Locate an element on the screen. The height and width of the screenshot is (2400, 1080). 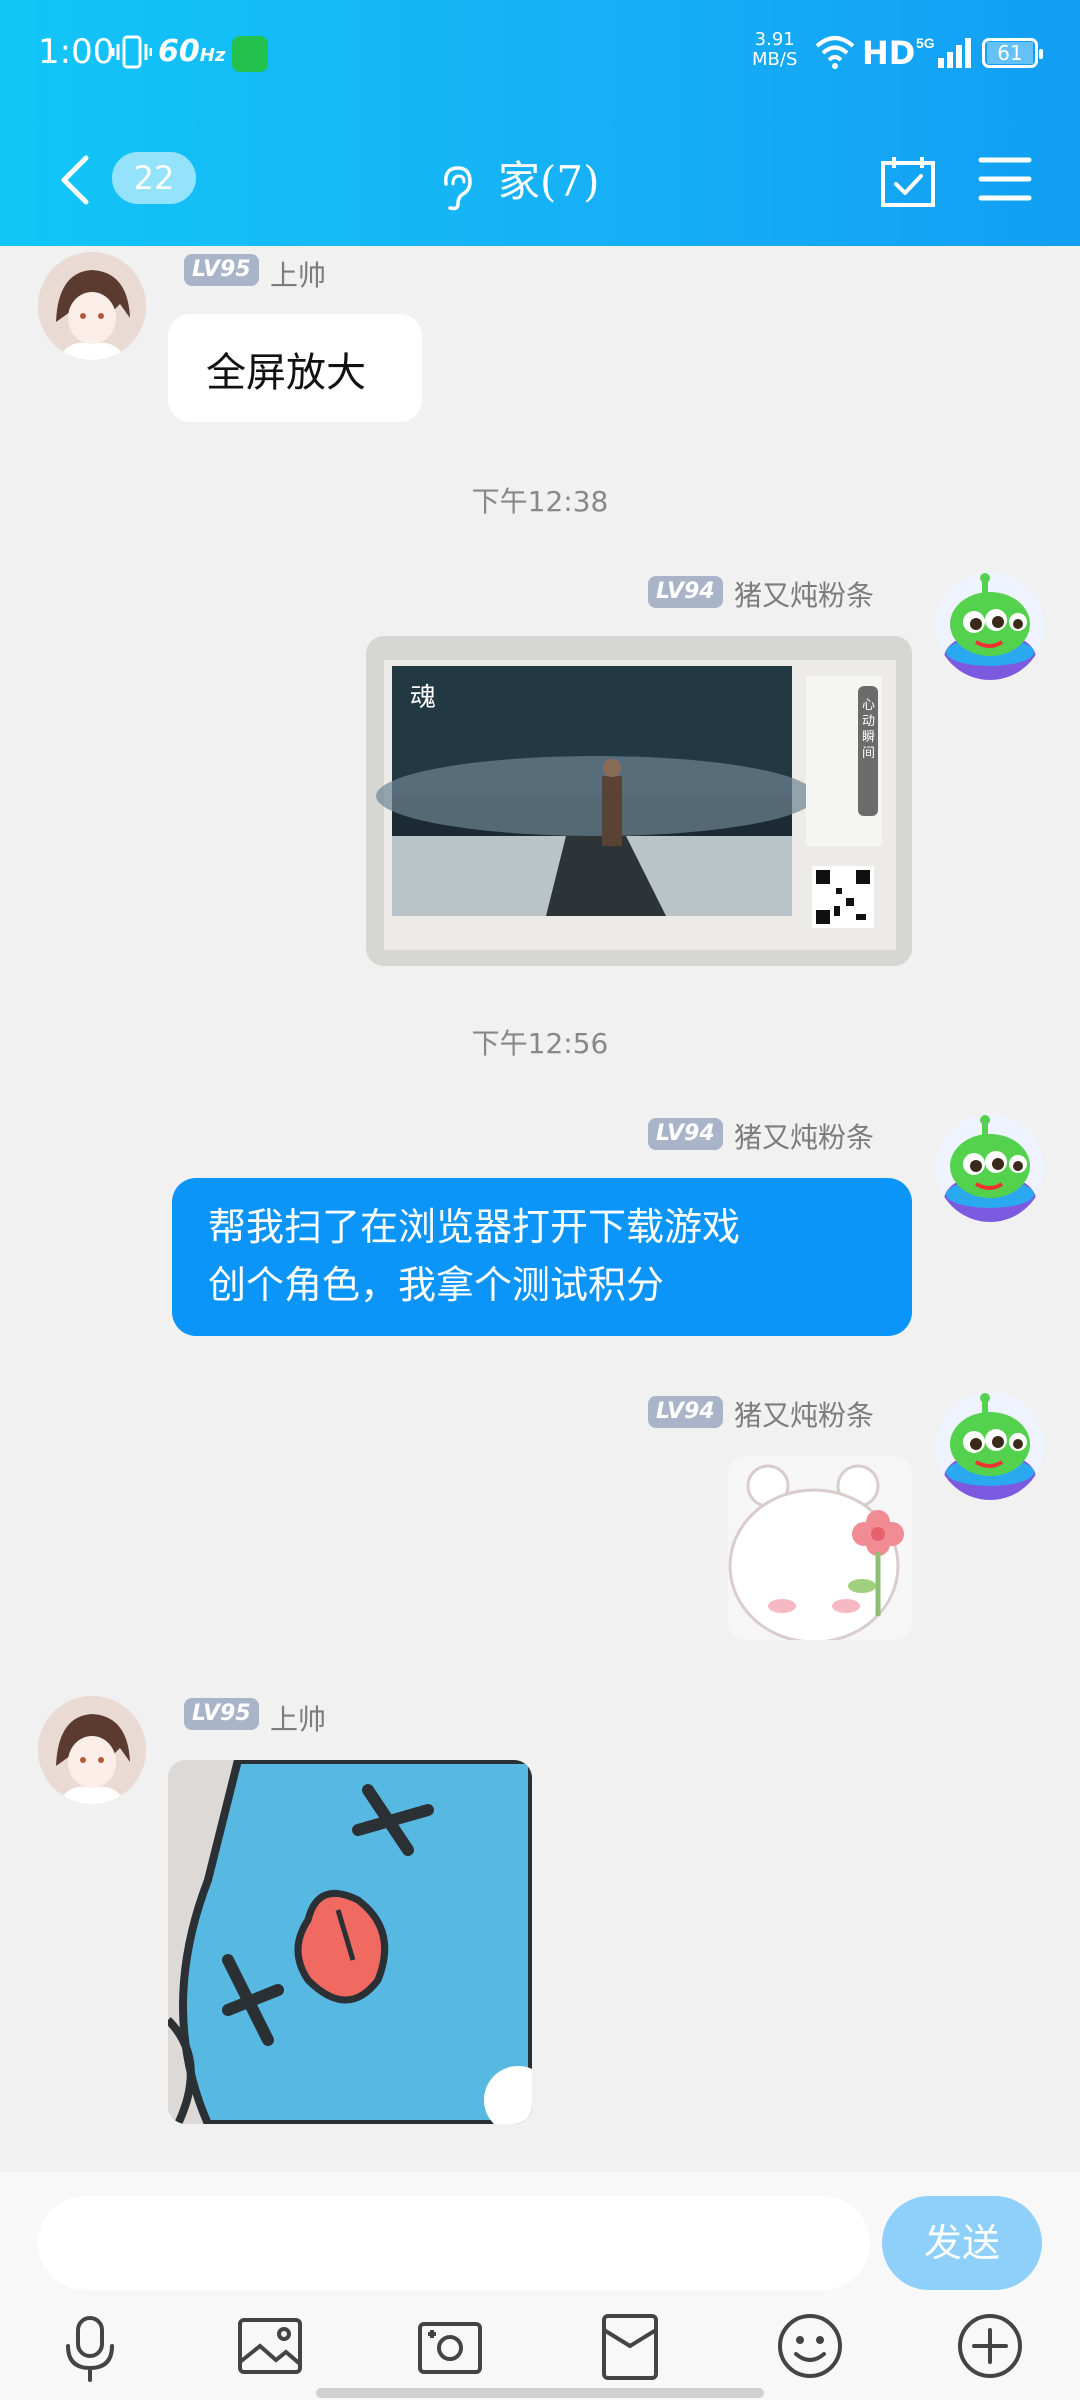
calendar-check-icon is located at coordinates (908, 183).